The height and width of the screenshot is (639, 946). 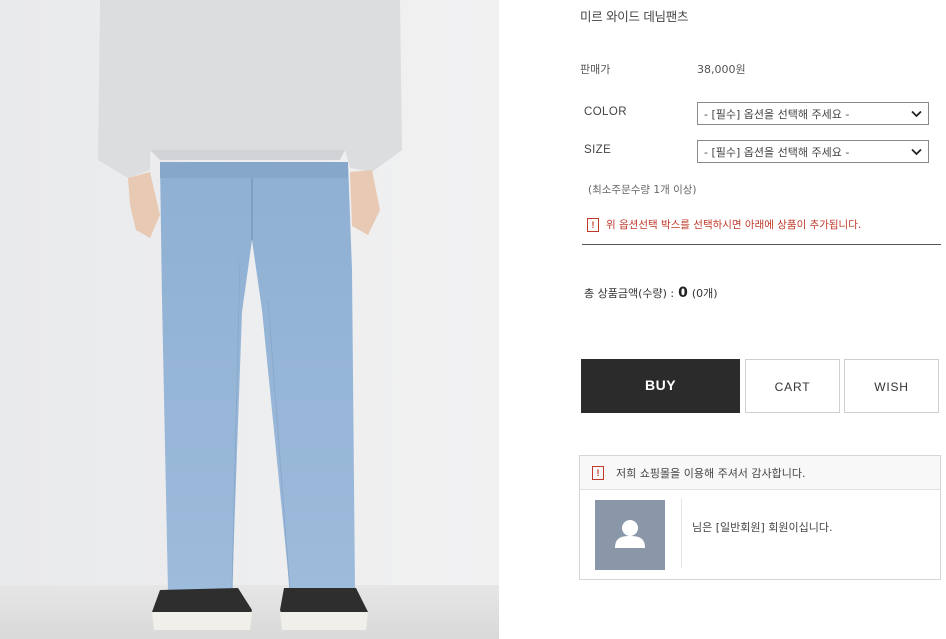 What do you see at coordinates (629, 293) in the screenshot?
I see `total-label: 총 상품금액(수량) :` at bounding box center [629, 293].